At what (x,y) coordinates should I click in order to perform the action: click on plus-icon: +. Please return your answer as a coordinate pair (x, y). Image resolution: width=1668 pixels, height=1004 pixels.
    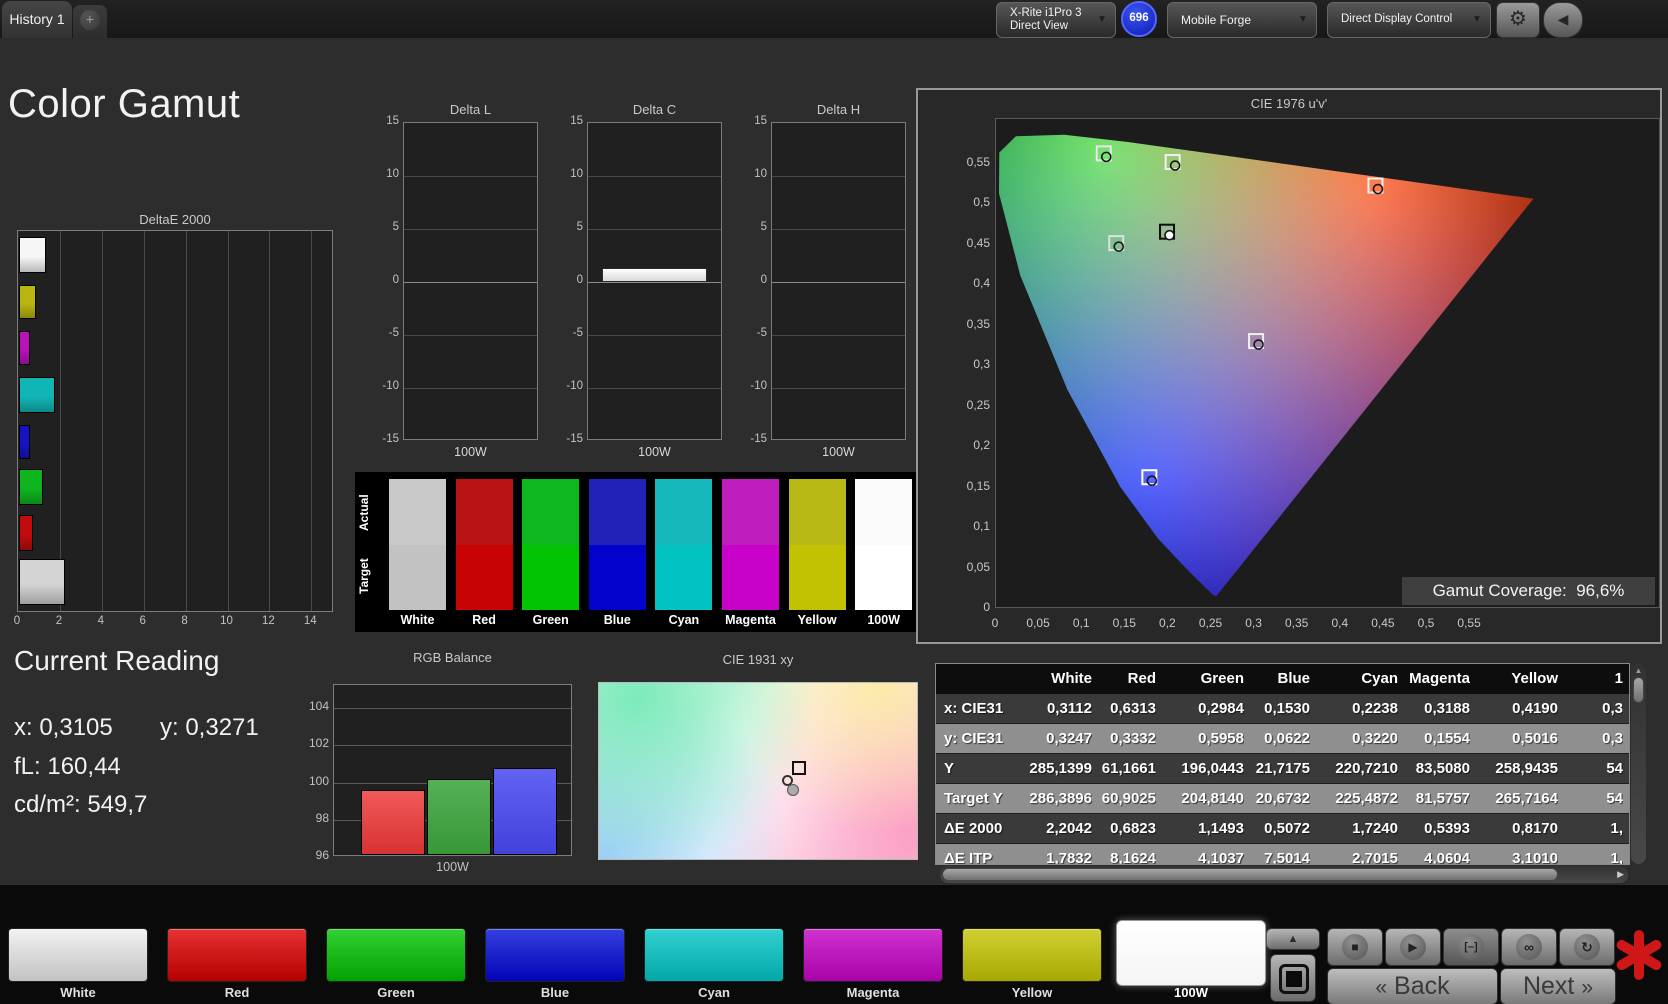
    Looking at the image, I should click on (90, 20).